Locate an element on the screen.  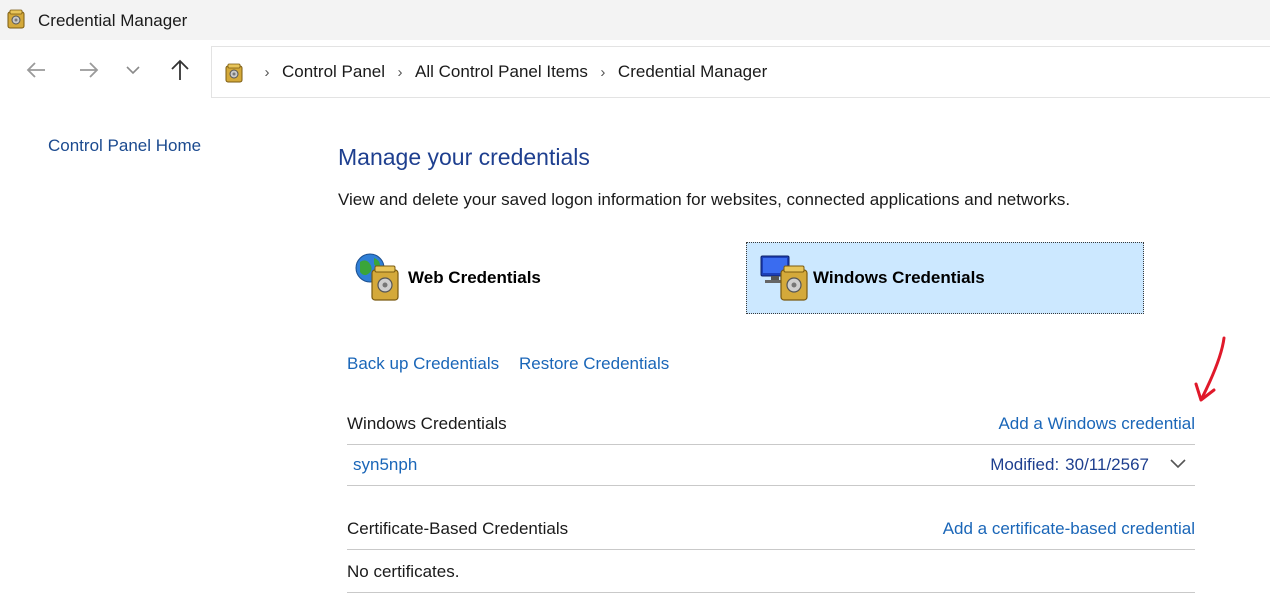
arrow-up-icon is located at coordinates (180, 69).